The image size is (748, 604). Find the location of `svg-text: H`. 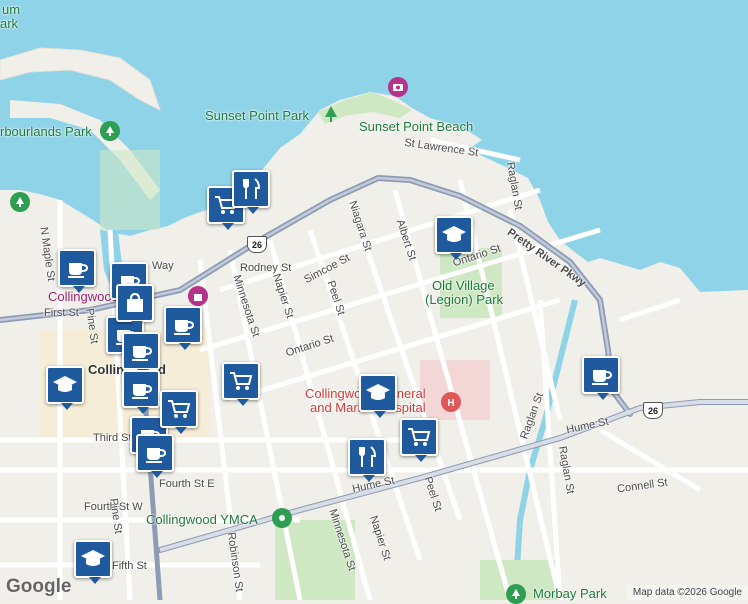

svg-text: H is located at coordinates (450, 403).